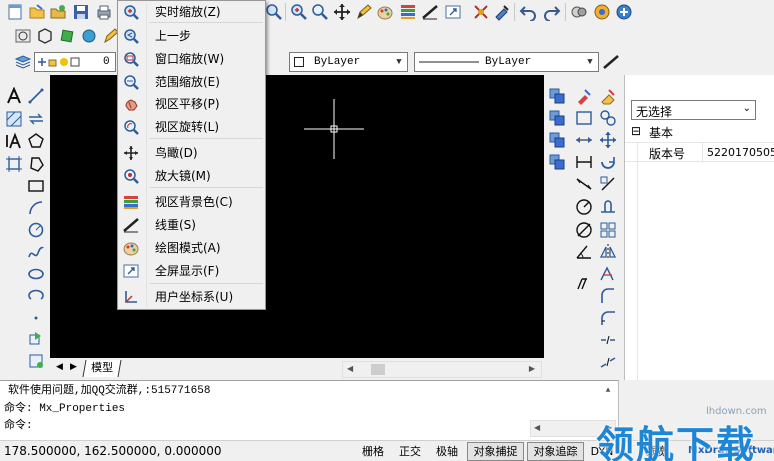 The height and width of the screenshot is (461, 774). What do you see at coordinates (73, 367) in the screenshot?
I see `tab-next-arrow: ▶` at bounding box center [73, 367].